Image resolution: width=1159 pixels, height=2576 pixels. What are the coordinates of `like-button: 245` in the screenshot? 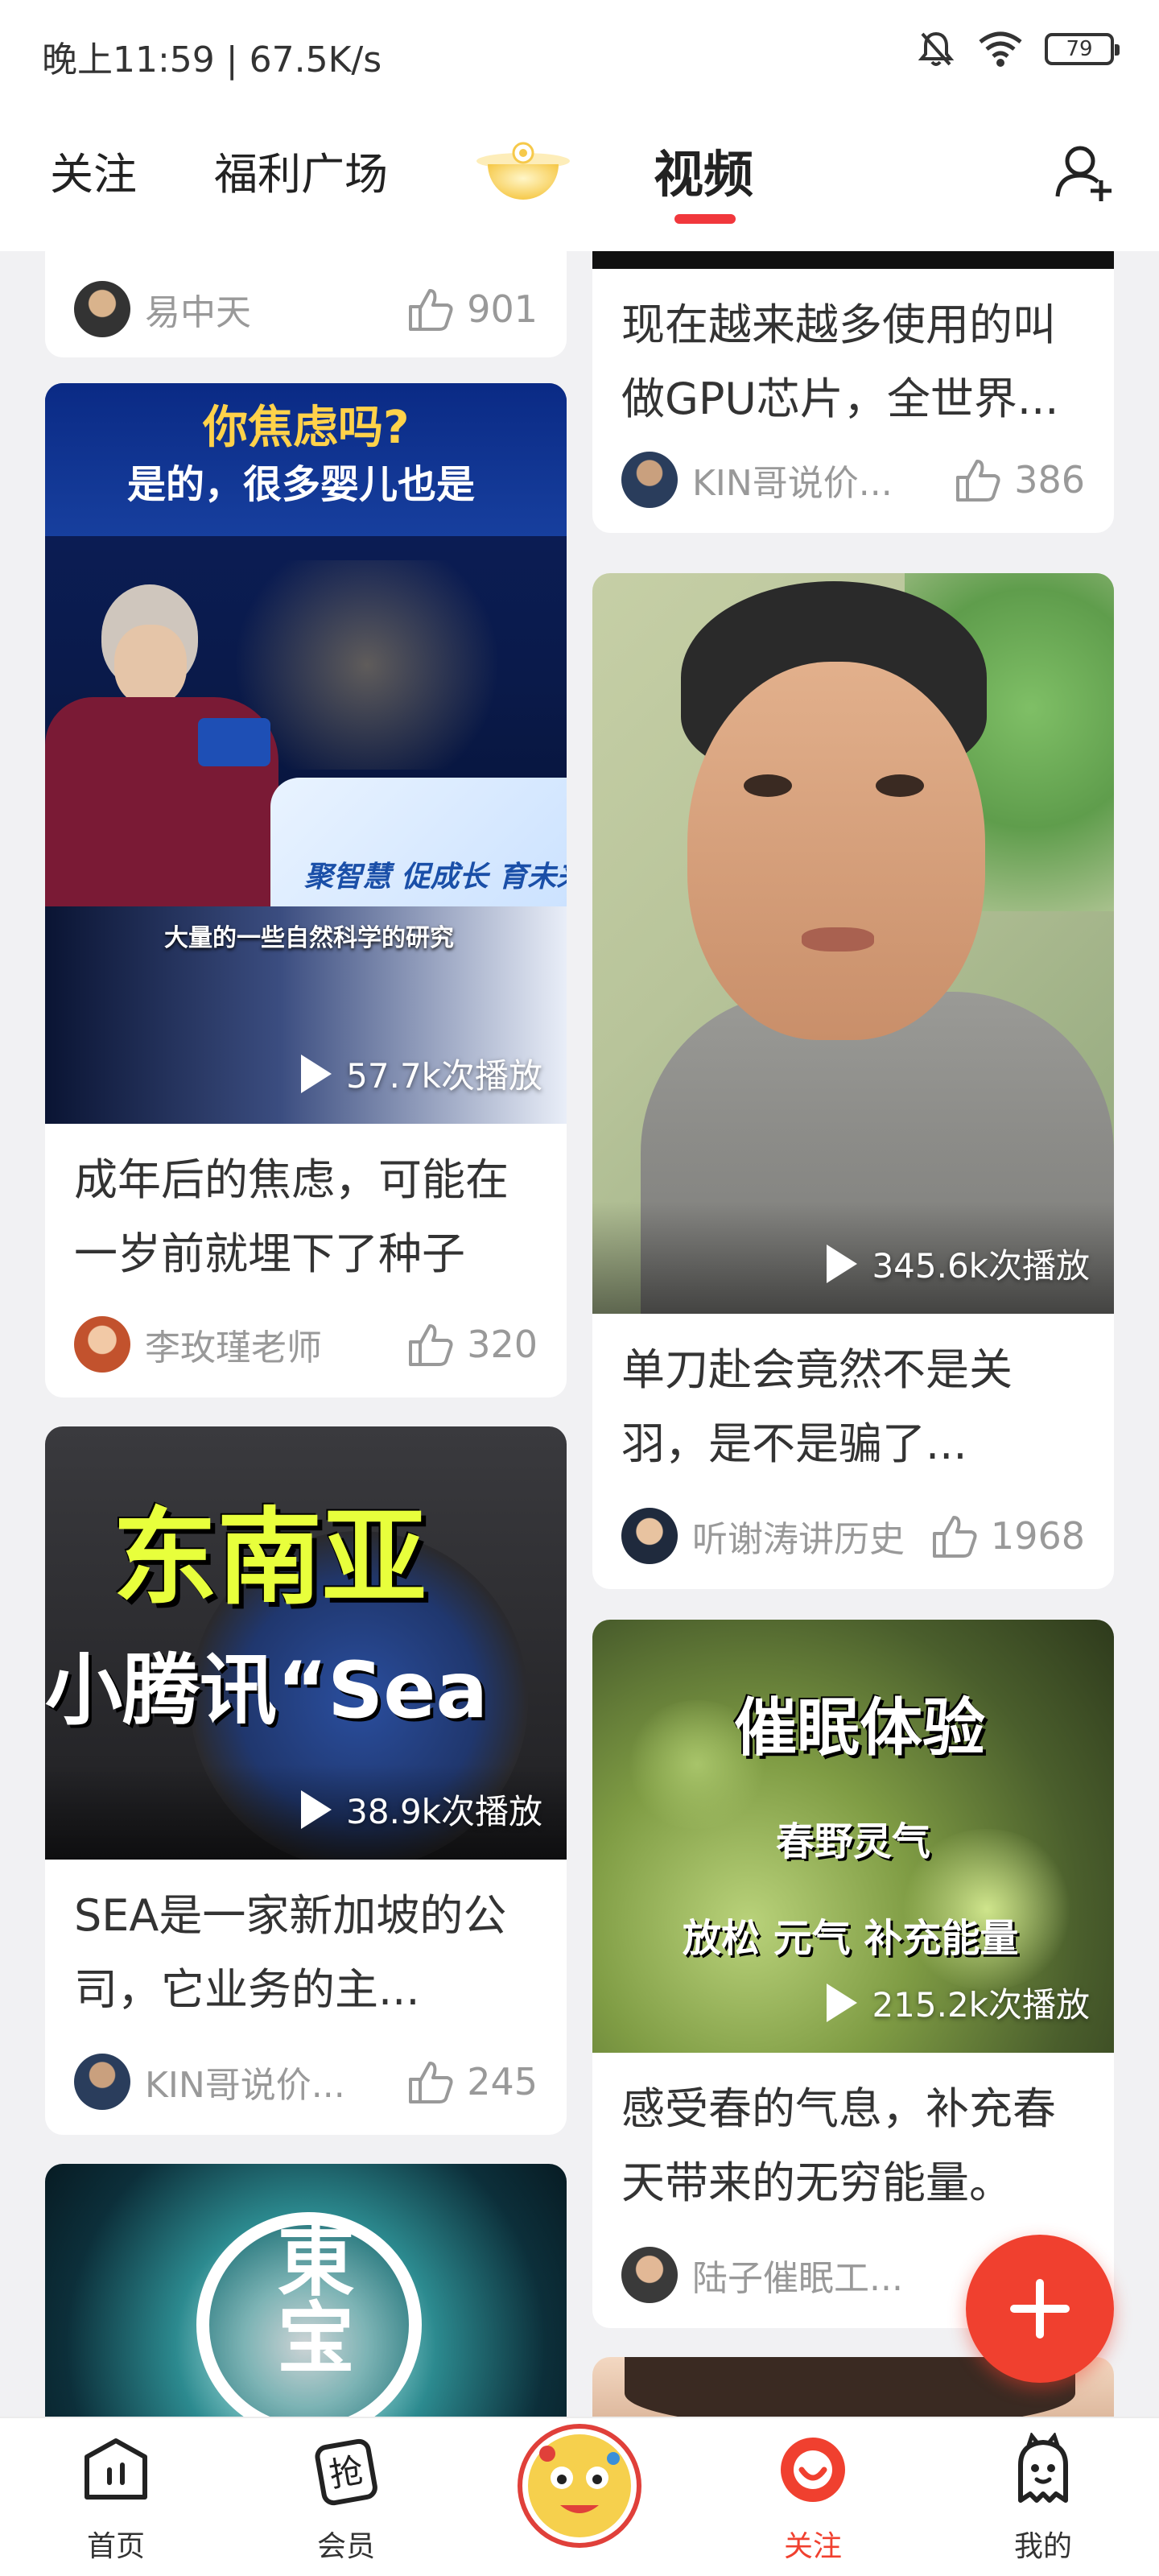 It's located at (472, 2082).